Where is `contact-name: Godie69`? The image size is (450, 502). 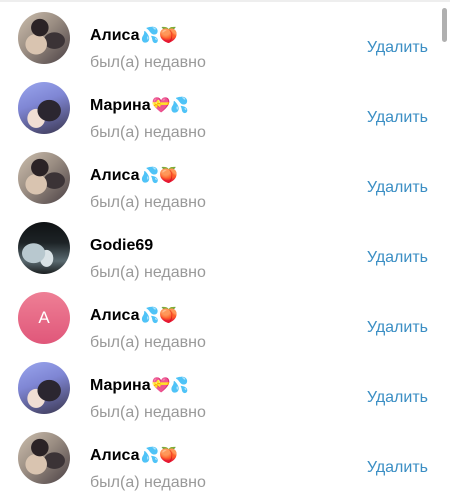 contact-name: Godie69 is located at coordinates (122, 245).